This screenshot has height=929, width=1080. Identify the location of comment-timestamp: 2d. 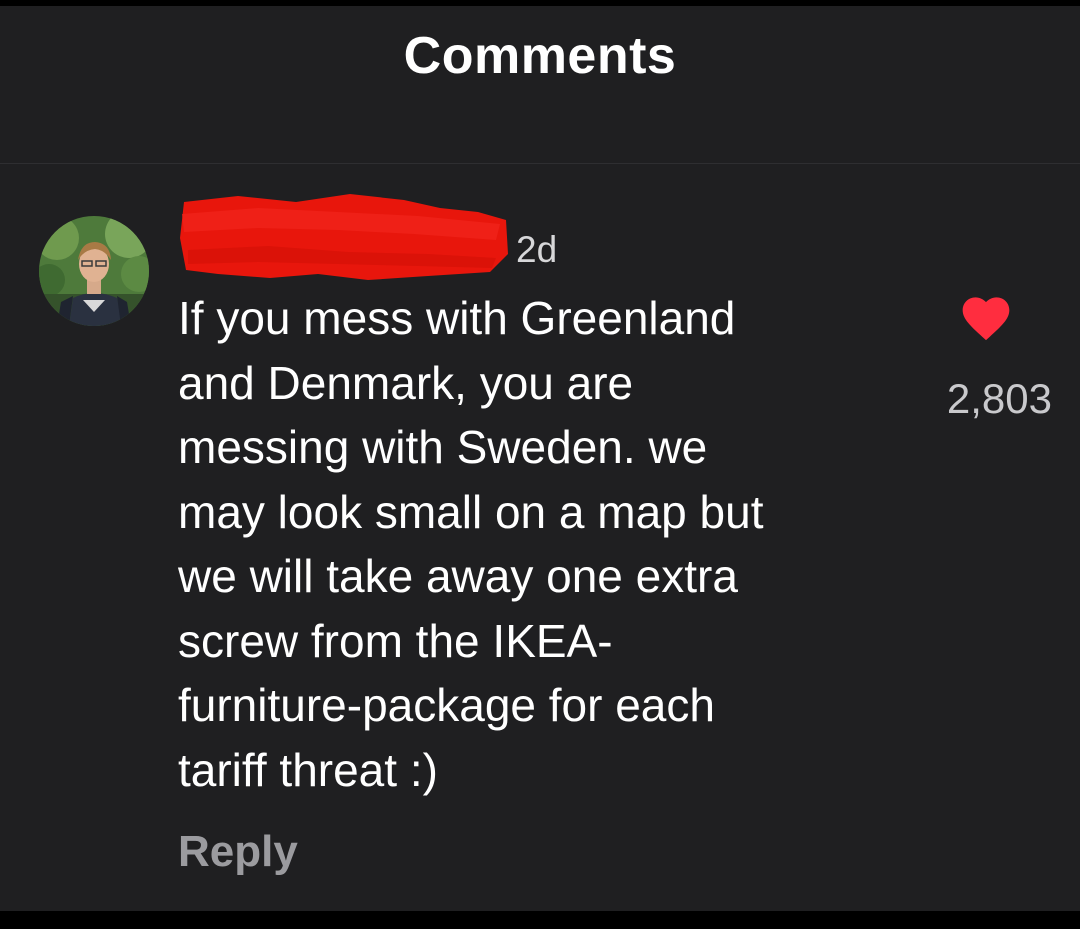
(537, 249).